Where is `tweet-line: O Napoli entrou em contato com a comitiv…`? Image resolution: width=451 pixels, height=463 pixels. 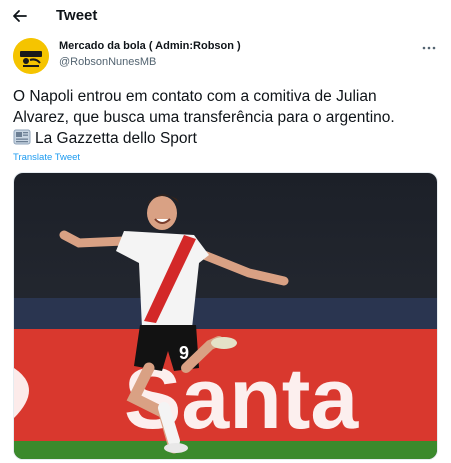
tweet-line: O Napoli entrou em contato com a comitiv… is located at coordinates (195, 96).